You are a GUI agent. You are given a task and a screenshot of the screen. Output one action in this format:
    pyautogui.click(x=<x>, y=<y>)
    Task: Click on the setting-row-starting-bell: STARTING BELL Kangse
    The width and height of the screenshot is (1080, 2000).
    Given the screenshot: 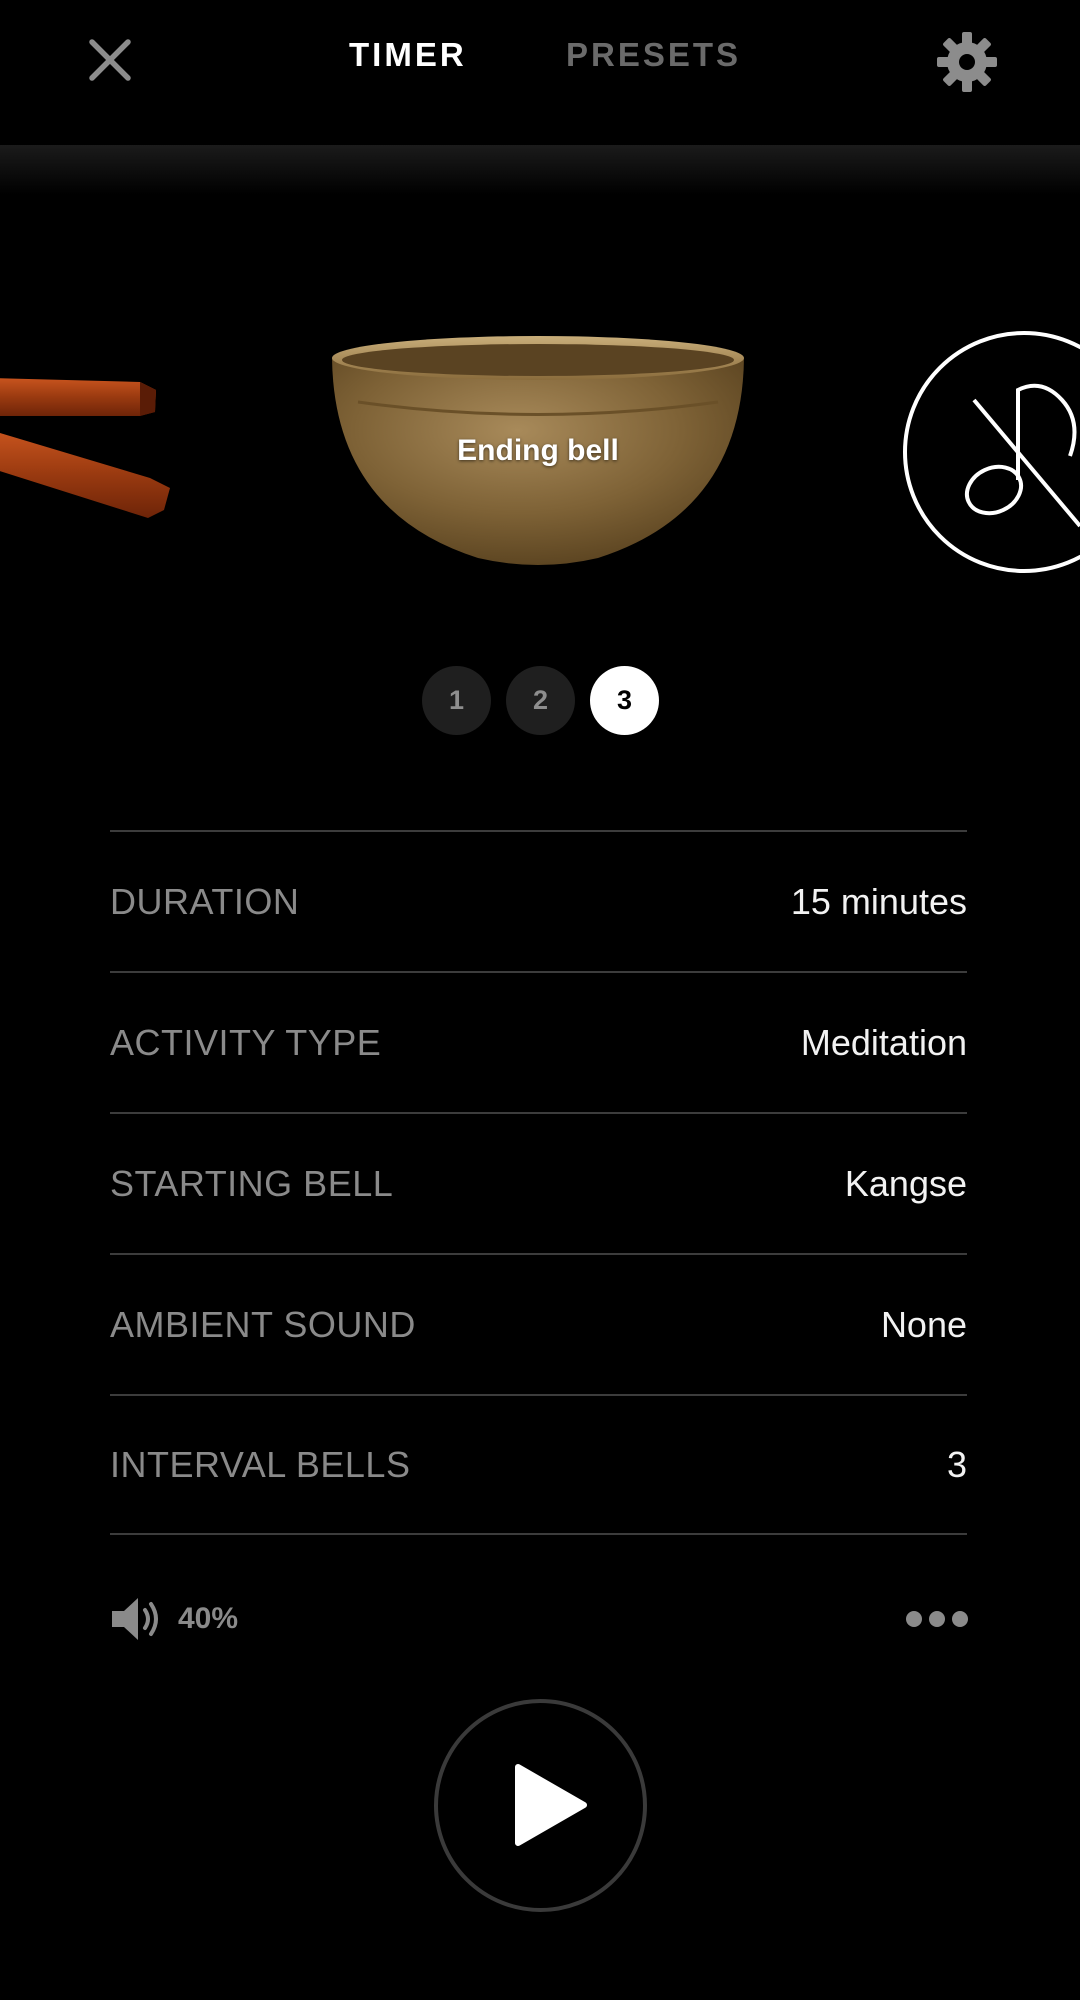 What is the action you would take?
    pyautogui.click(x=538, y=1182)
    